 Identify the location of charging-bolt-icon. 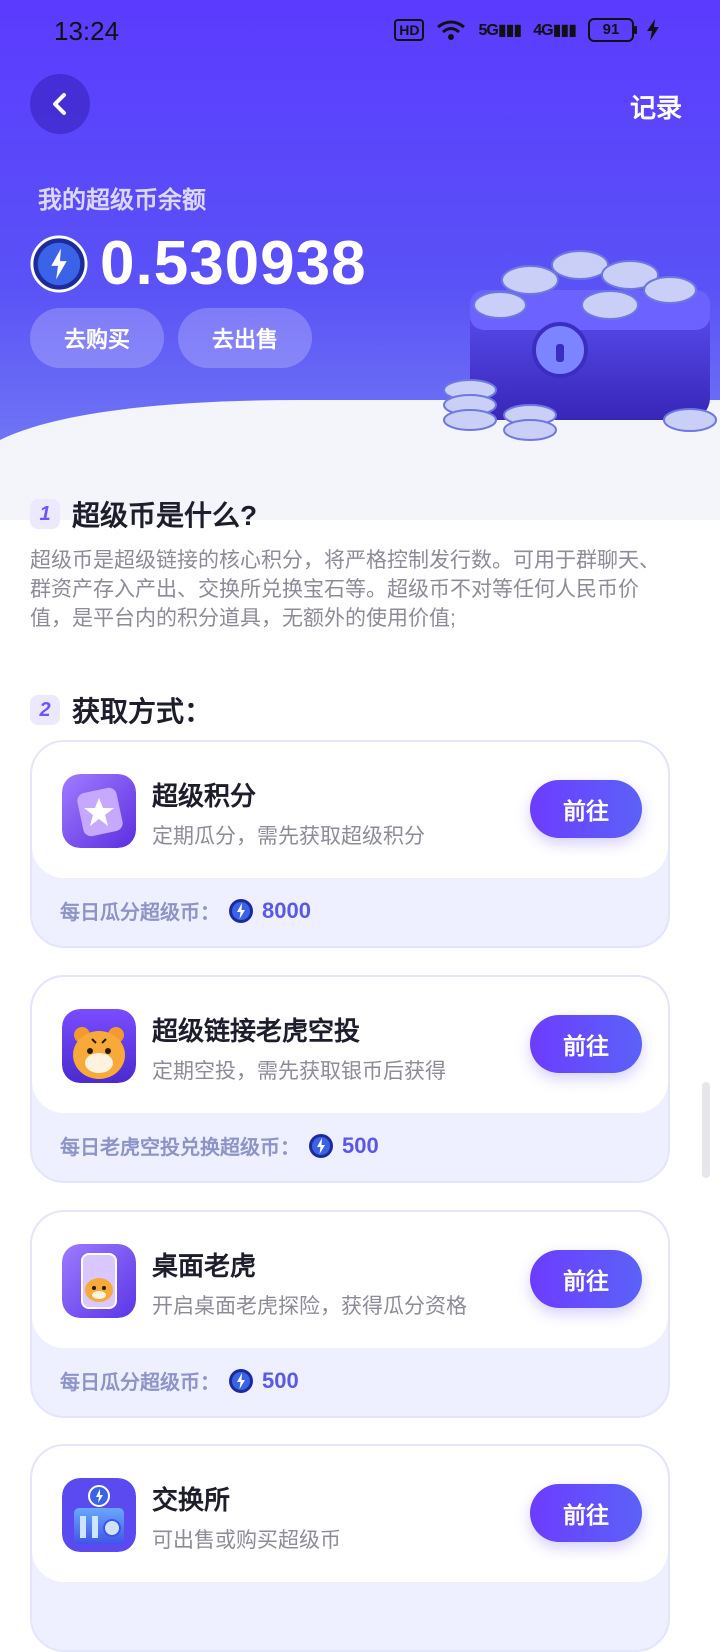
(653, 30).